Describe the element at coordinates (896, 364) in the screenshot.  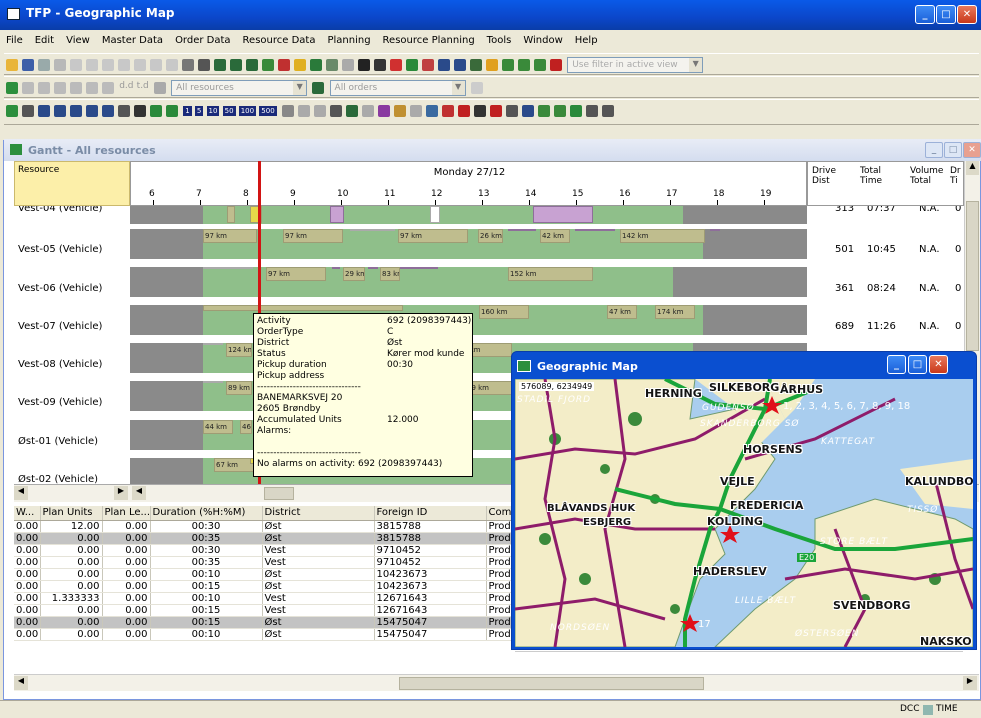
I see `map-minimize-button: _` at that location.